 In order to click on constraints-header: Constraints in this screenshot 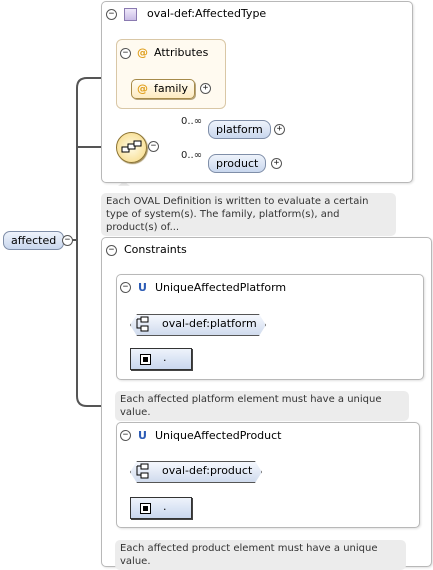, I will do `click(155, 249)`.